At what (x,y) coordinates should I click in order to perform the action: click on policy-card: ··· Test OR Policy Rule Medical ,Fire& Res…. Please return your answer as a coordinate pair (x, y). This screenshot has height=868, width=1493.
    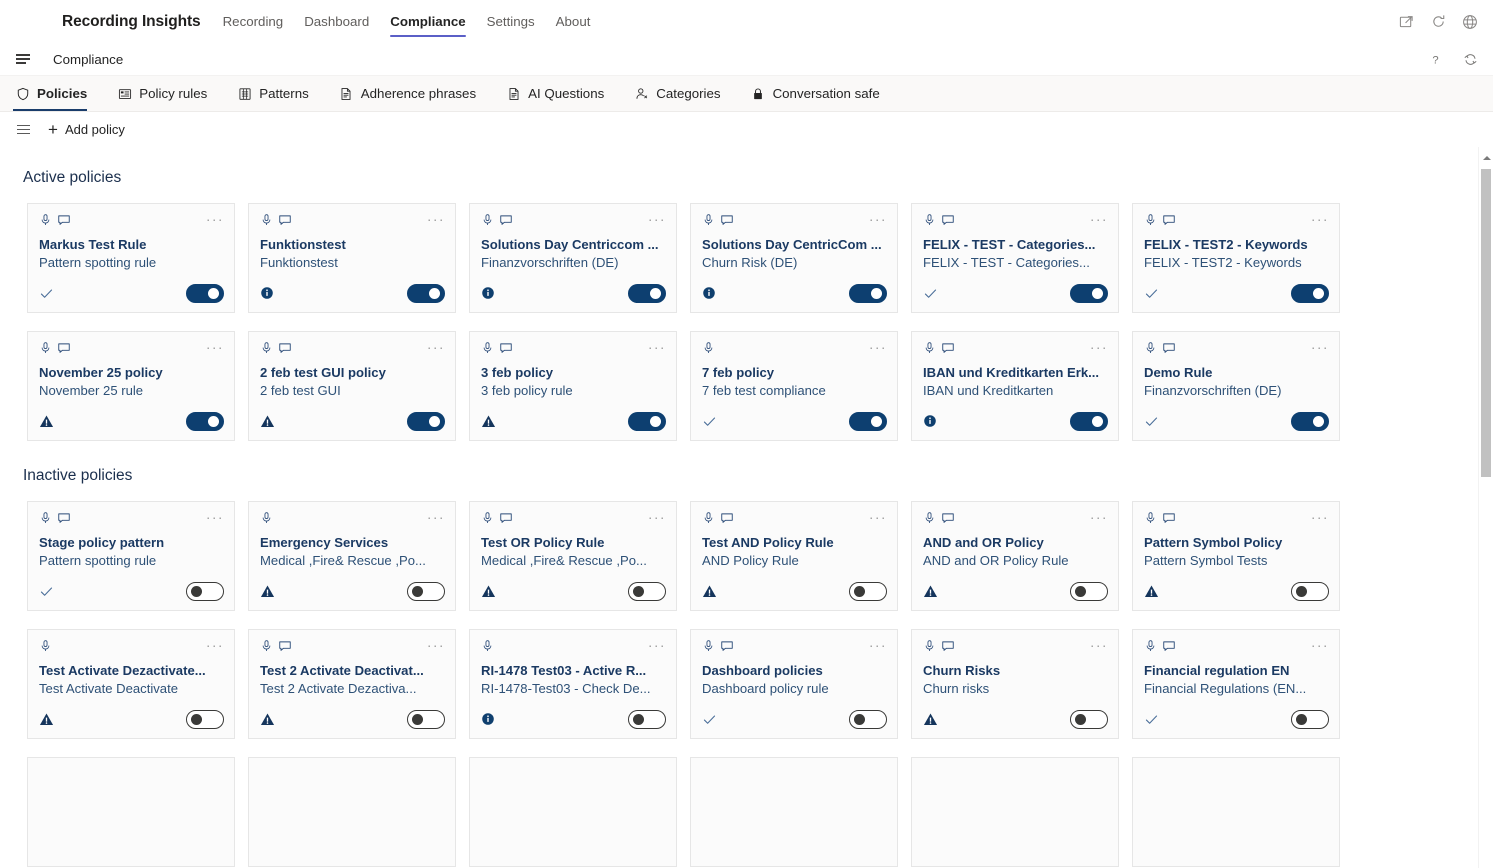
    Looking at the image, I should click on (573, 556).